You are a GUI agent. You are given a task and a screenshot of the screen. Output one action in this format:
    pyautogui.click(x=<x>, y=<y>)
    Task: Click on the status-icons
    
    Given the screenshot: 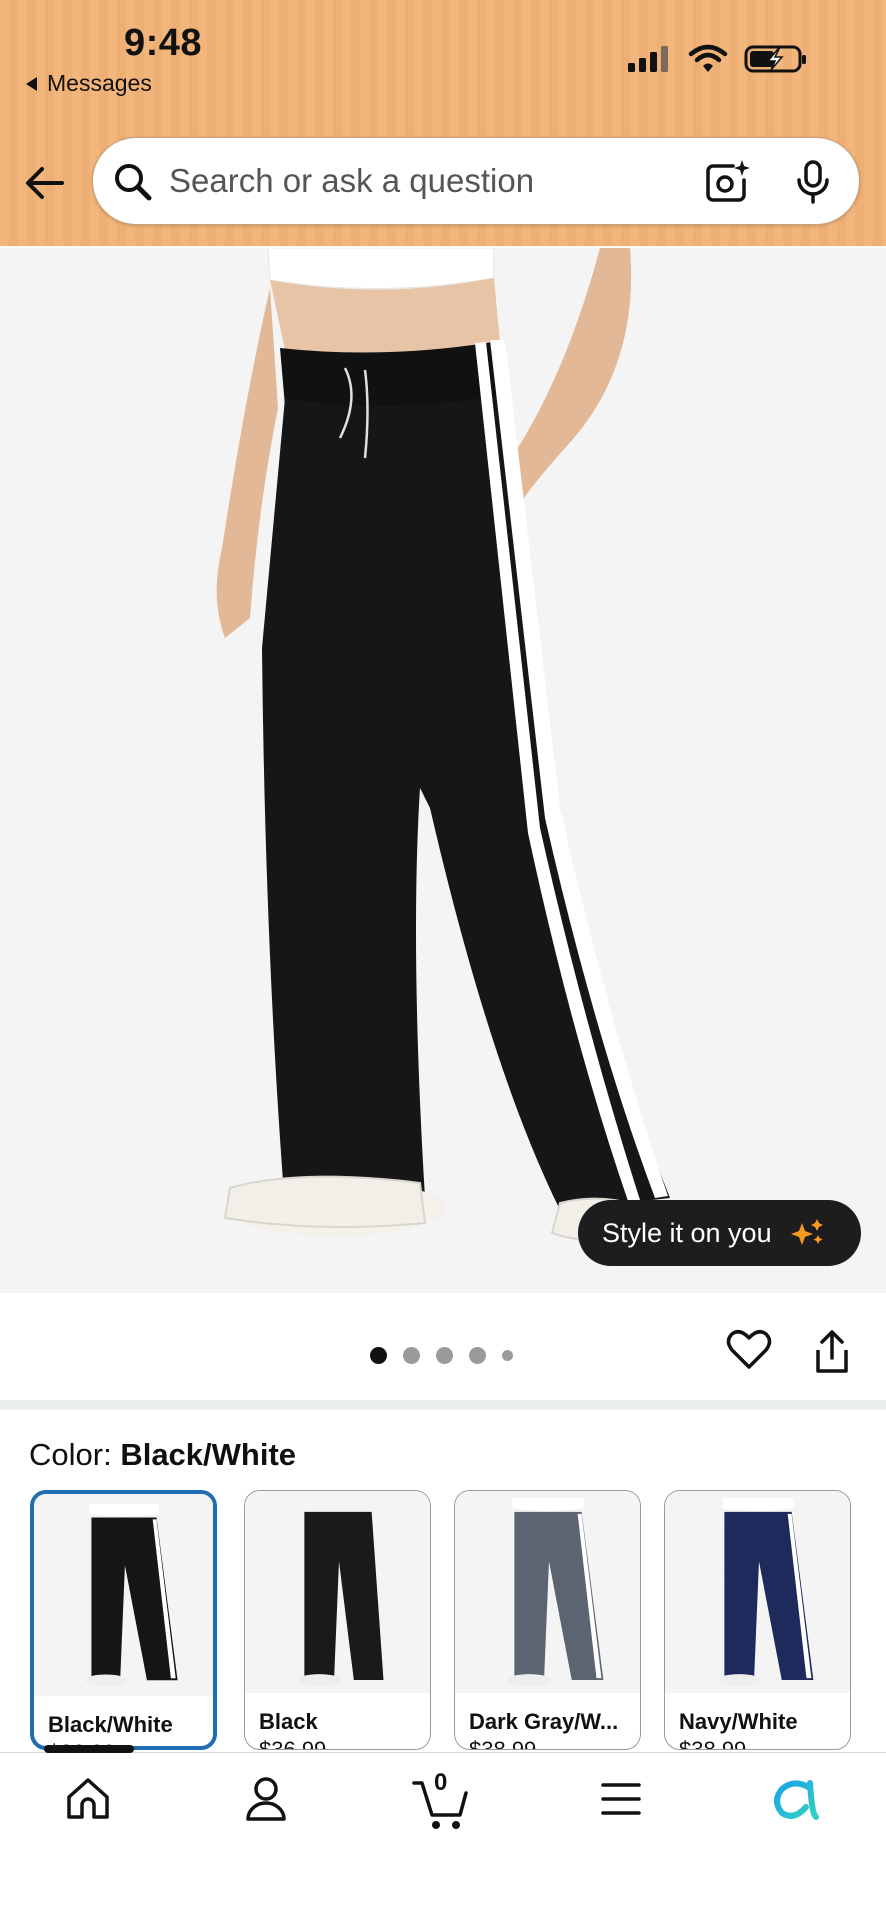 What is the action you would take?
    pyautogui.click(x=717, y=59)
    